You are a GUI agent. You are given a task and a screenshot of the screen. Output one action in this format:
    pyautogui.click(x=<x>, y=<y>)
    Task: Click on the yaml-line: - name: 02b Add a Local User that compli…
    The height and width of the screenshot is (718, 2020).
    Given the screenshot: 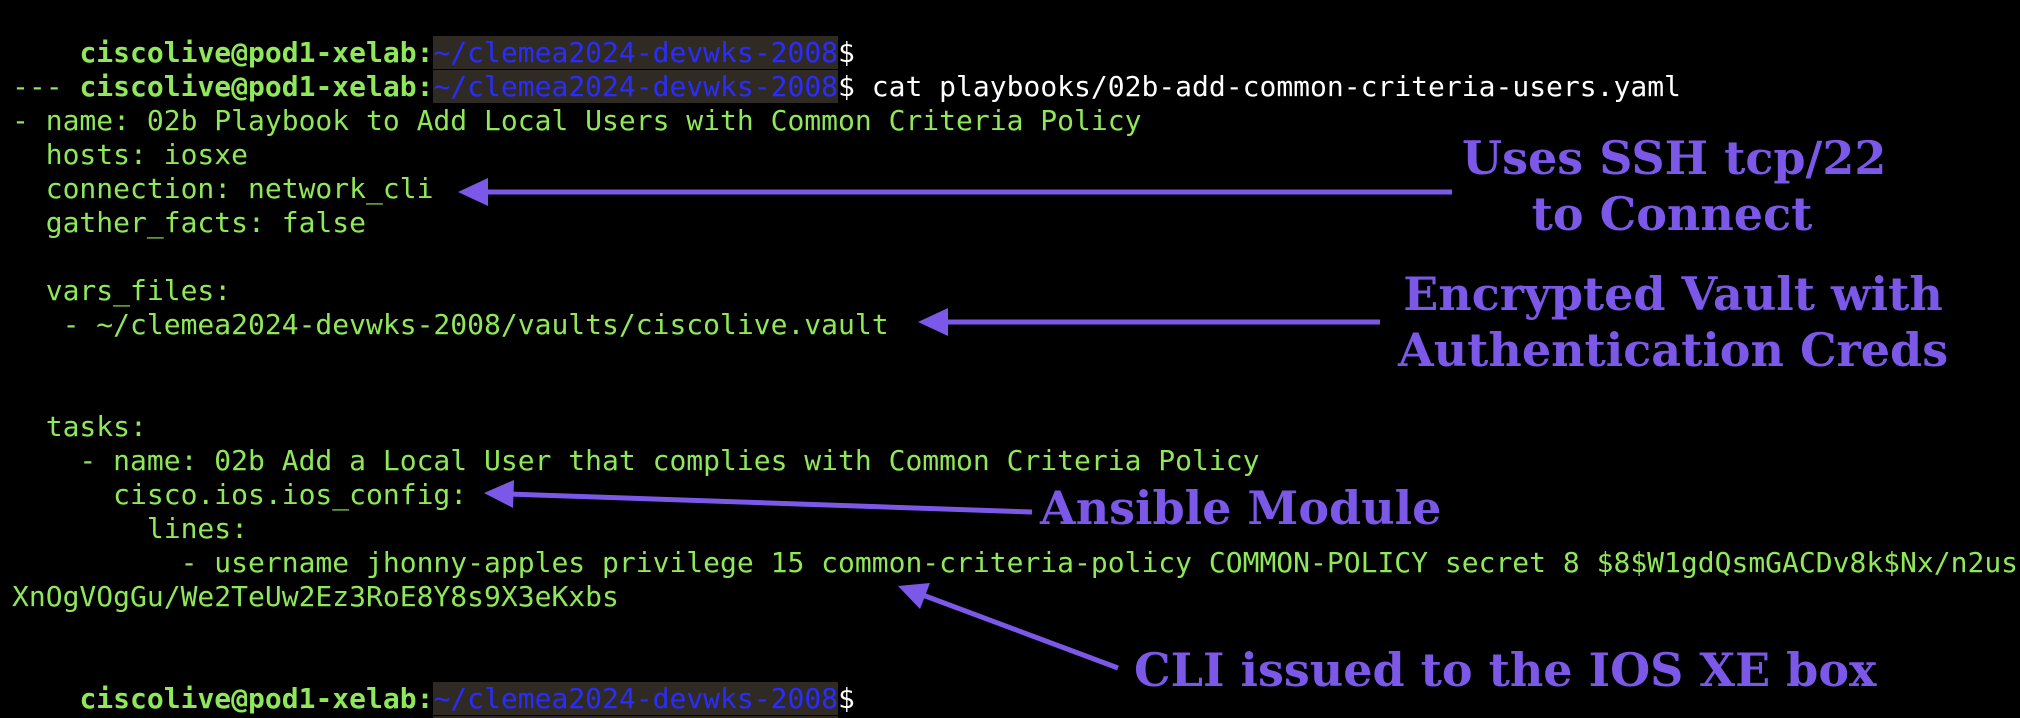 What is the action you would take?
    pyautogui.click(x=636, y=460)
    